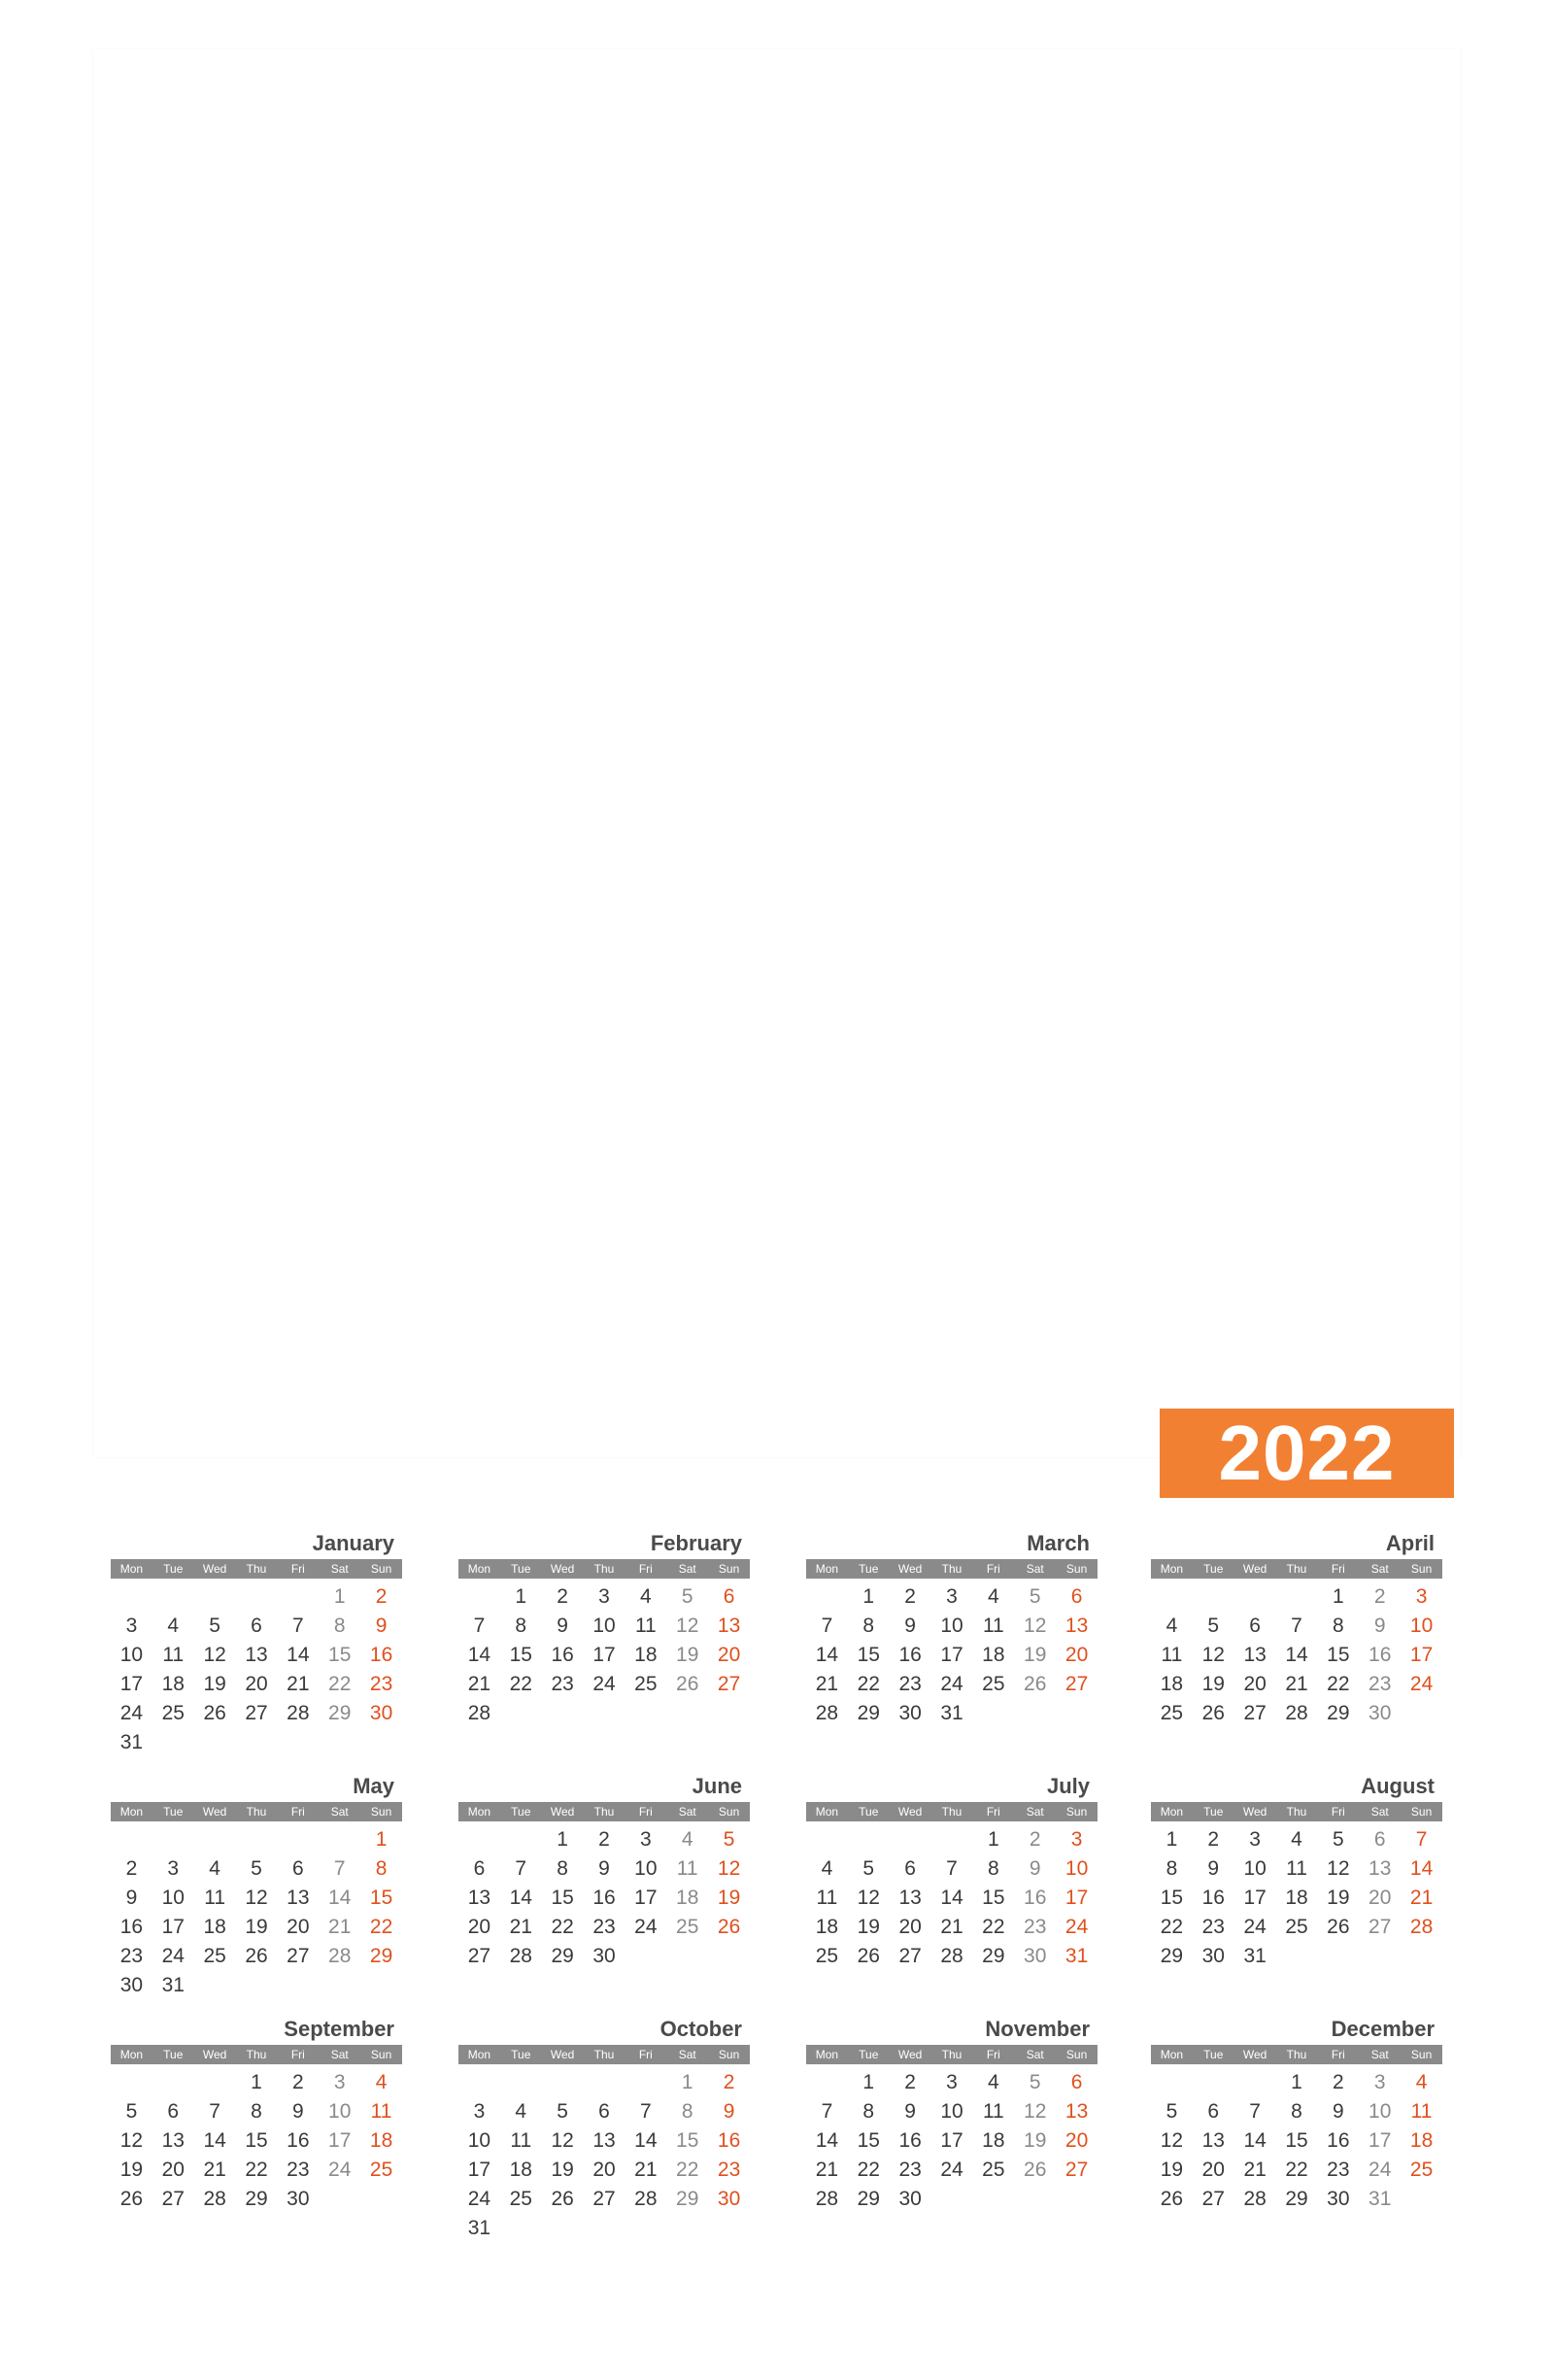 This screenshot has height=2380, width=1554. What do you see at coordinates (993, 2054) in the screenshot?
I see `weekday-label: Fri` at bounding box center [993, 2054].